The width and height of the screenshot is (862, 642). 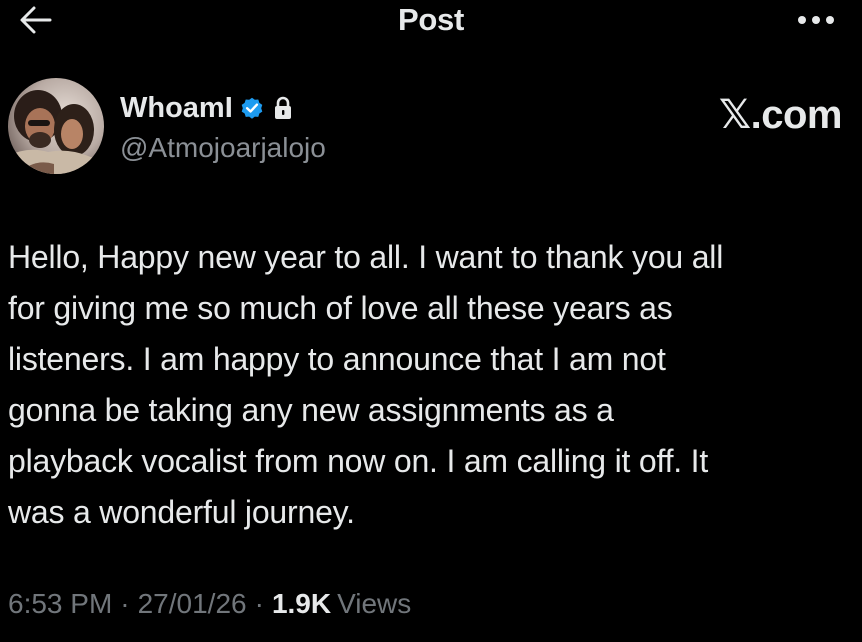 I want to click on post-date: 27/01/26, so click(x=192, y=604).